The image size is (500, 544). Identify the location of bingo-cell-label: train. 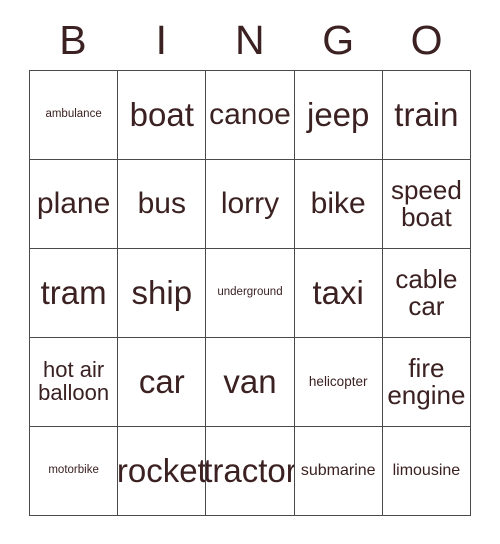
(426, 114).